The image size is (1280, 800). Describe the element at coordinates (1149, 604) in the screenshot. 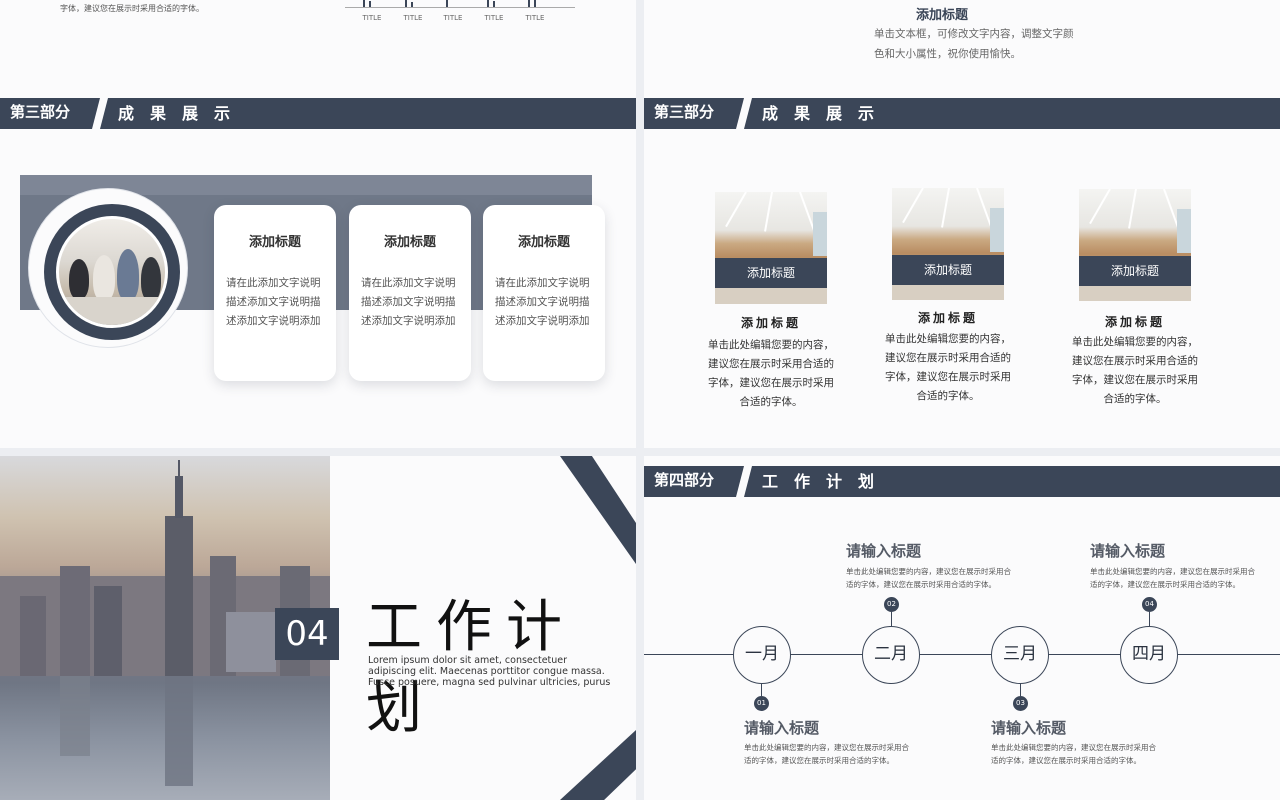

I see `event-marker: 04` at that location.